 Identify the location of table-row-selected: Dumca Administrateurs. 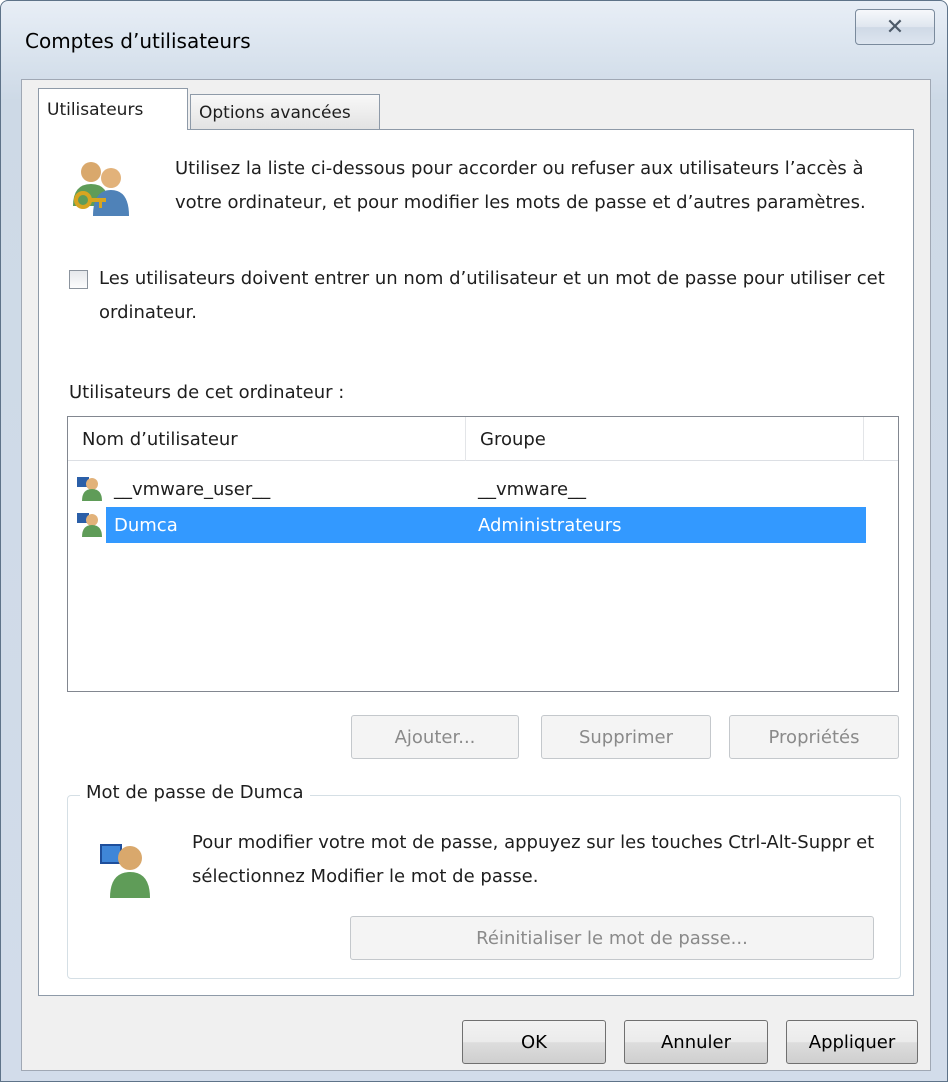
(471, 525).